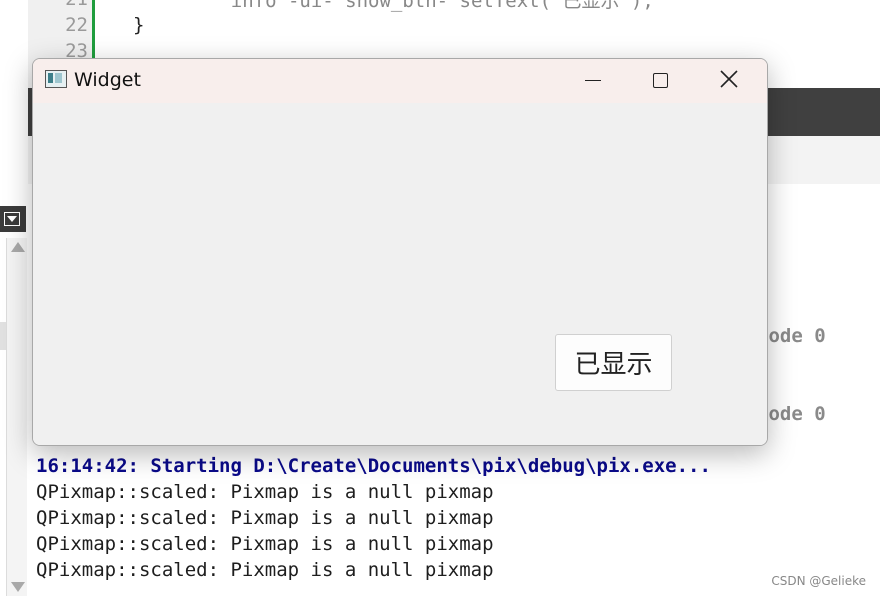  Describe the element at coordinates (107, 80) in the screenshot. I see `window-title: Widget` at that location.